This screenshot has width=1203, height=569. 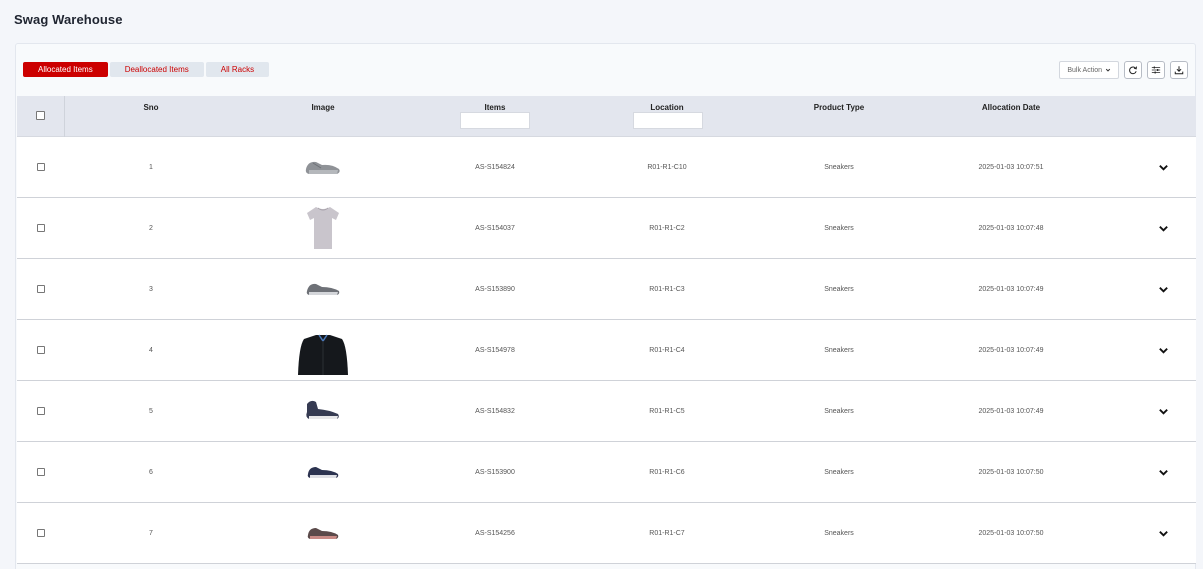 I want to click on download-button, so click(x=1179, y=70).